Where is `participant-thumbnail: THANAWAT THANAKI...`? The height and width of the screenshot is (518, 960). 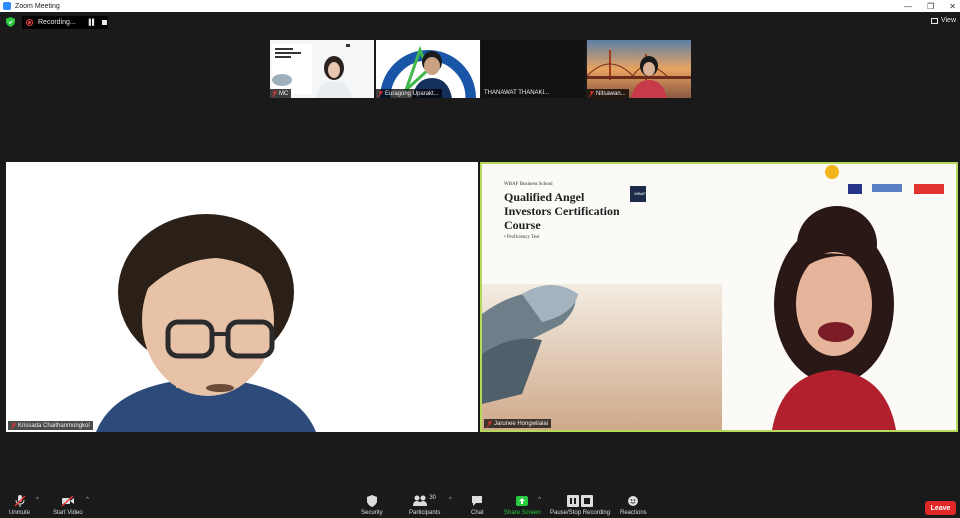 participant-thumbnail: THANAWAT THANAKI... is located at coordinates (533, 69).